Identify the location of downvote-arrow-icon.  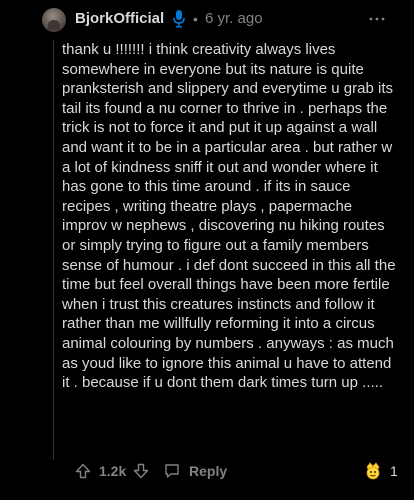
(141, 471).